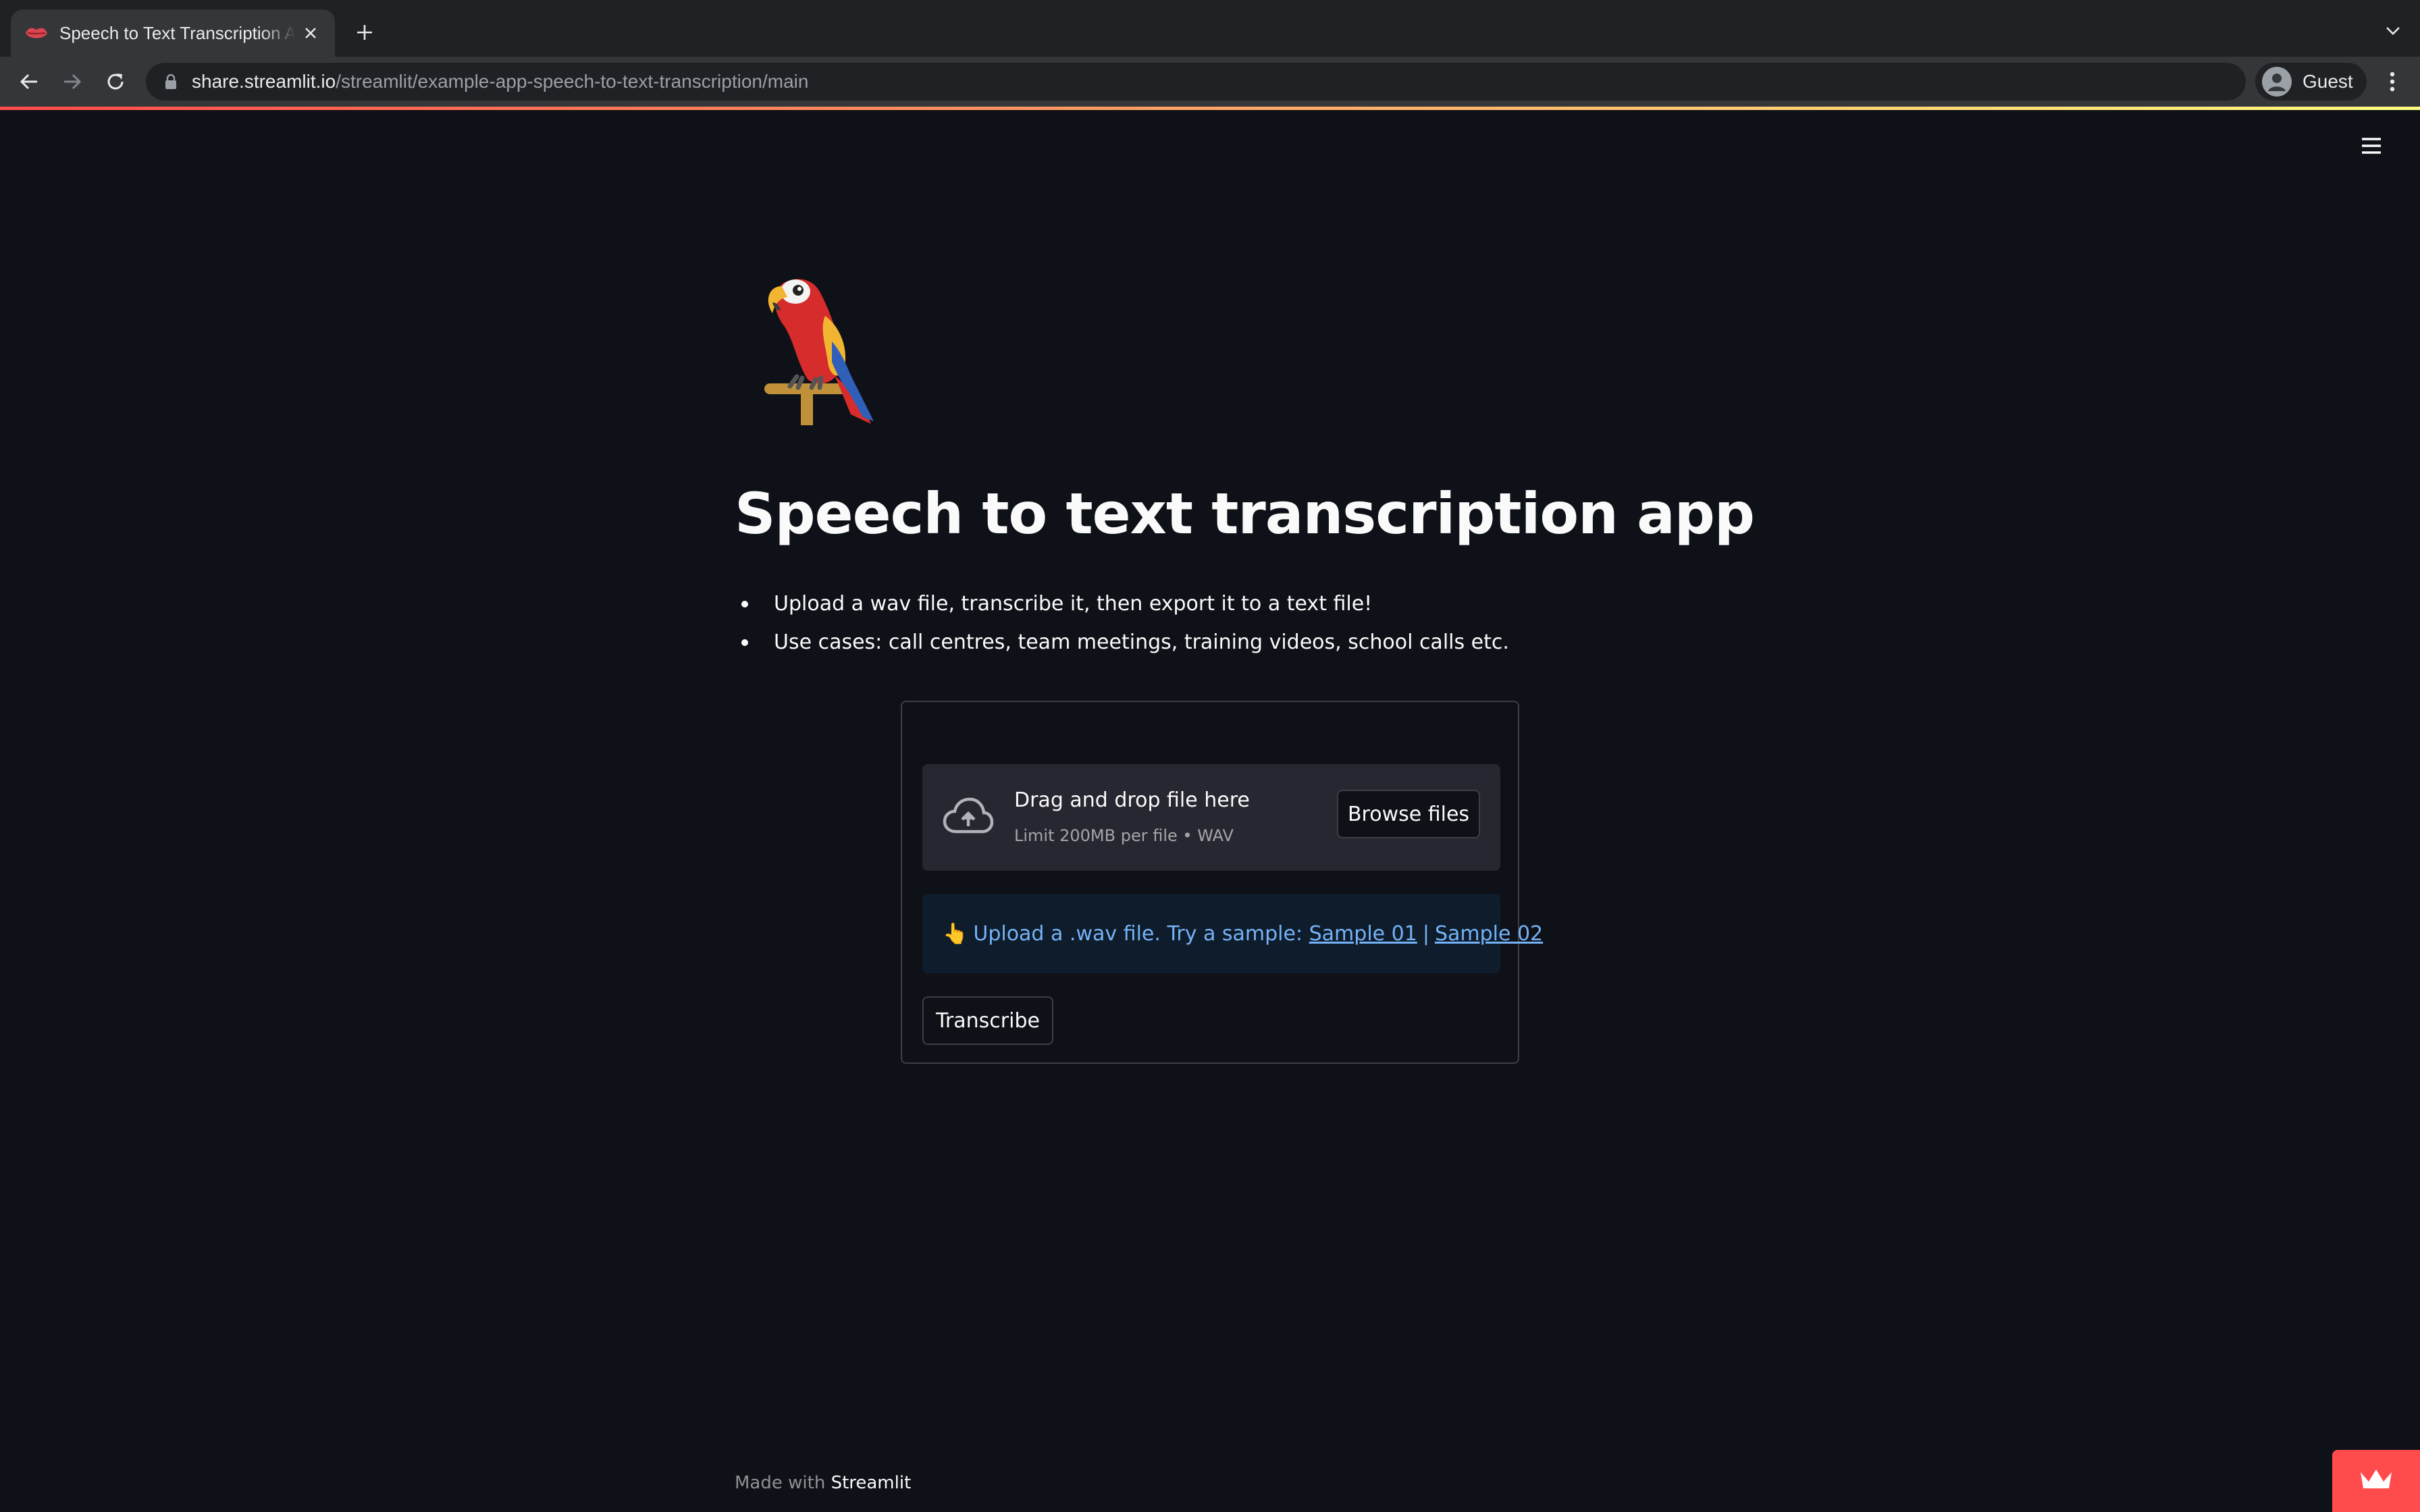 The width and height of the screenshot is (2420, 1512). Describe the element at coordinates (2277, 82) in the screenshot. I see `guest-avatar-icon` at that location.